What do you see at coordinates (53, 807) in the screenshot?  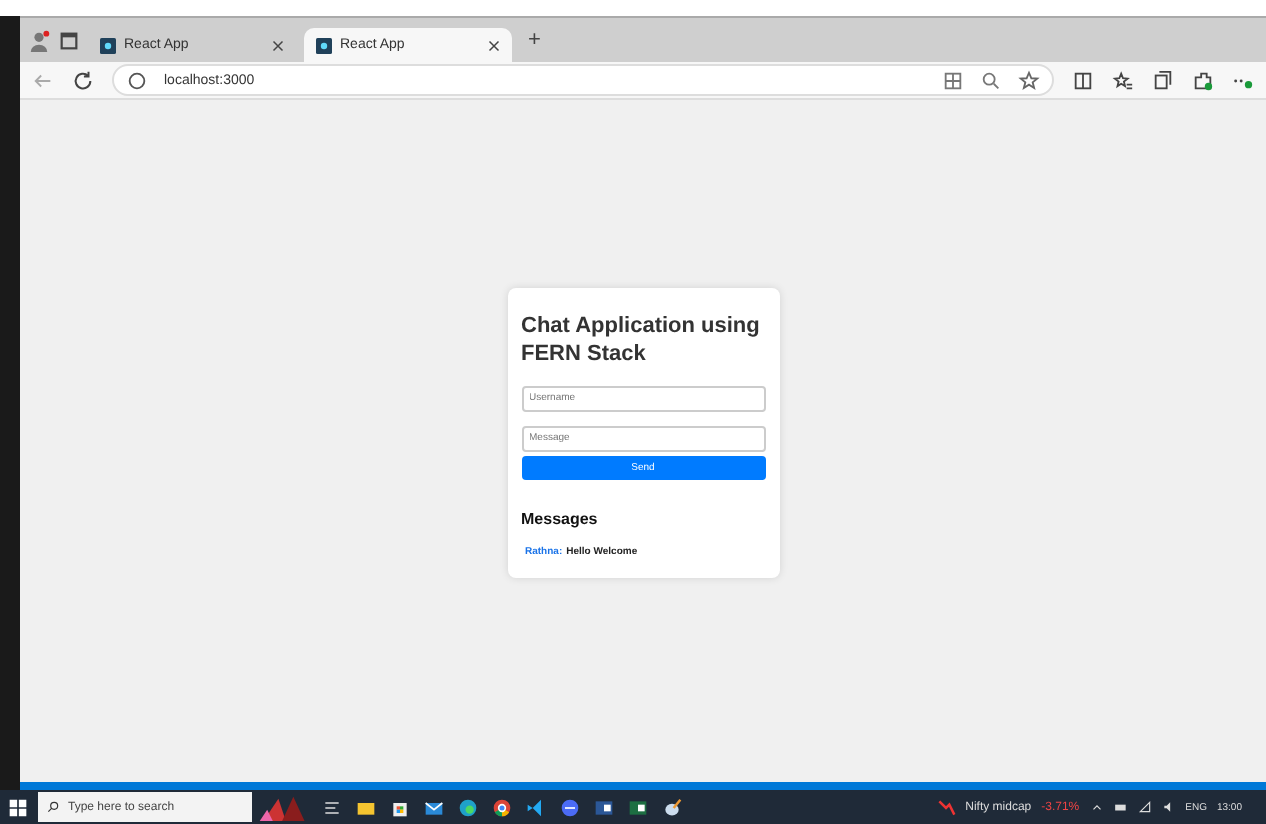 I see `search-icon` at bounding box center [53, 807].